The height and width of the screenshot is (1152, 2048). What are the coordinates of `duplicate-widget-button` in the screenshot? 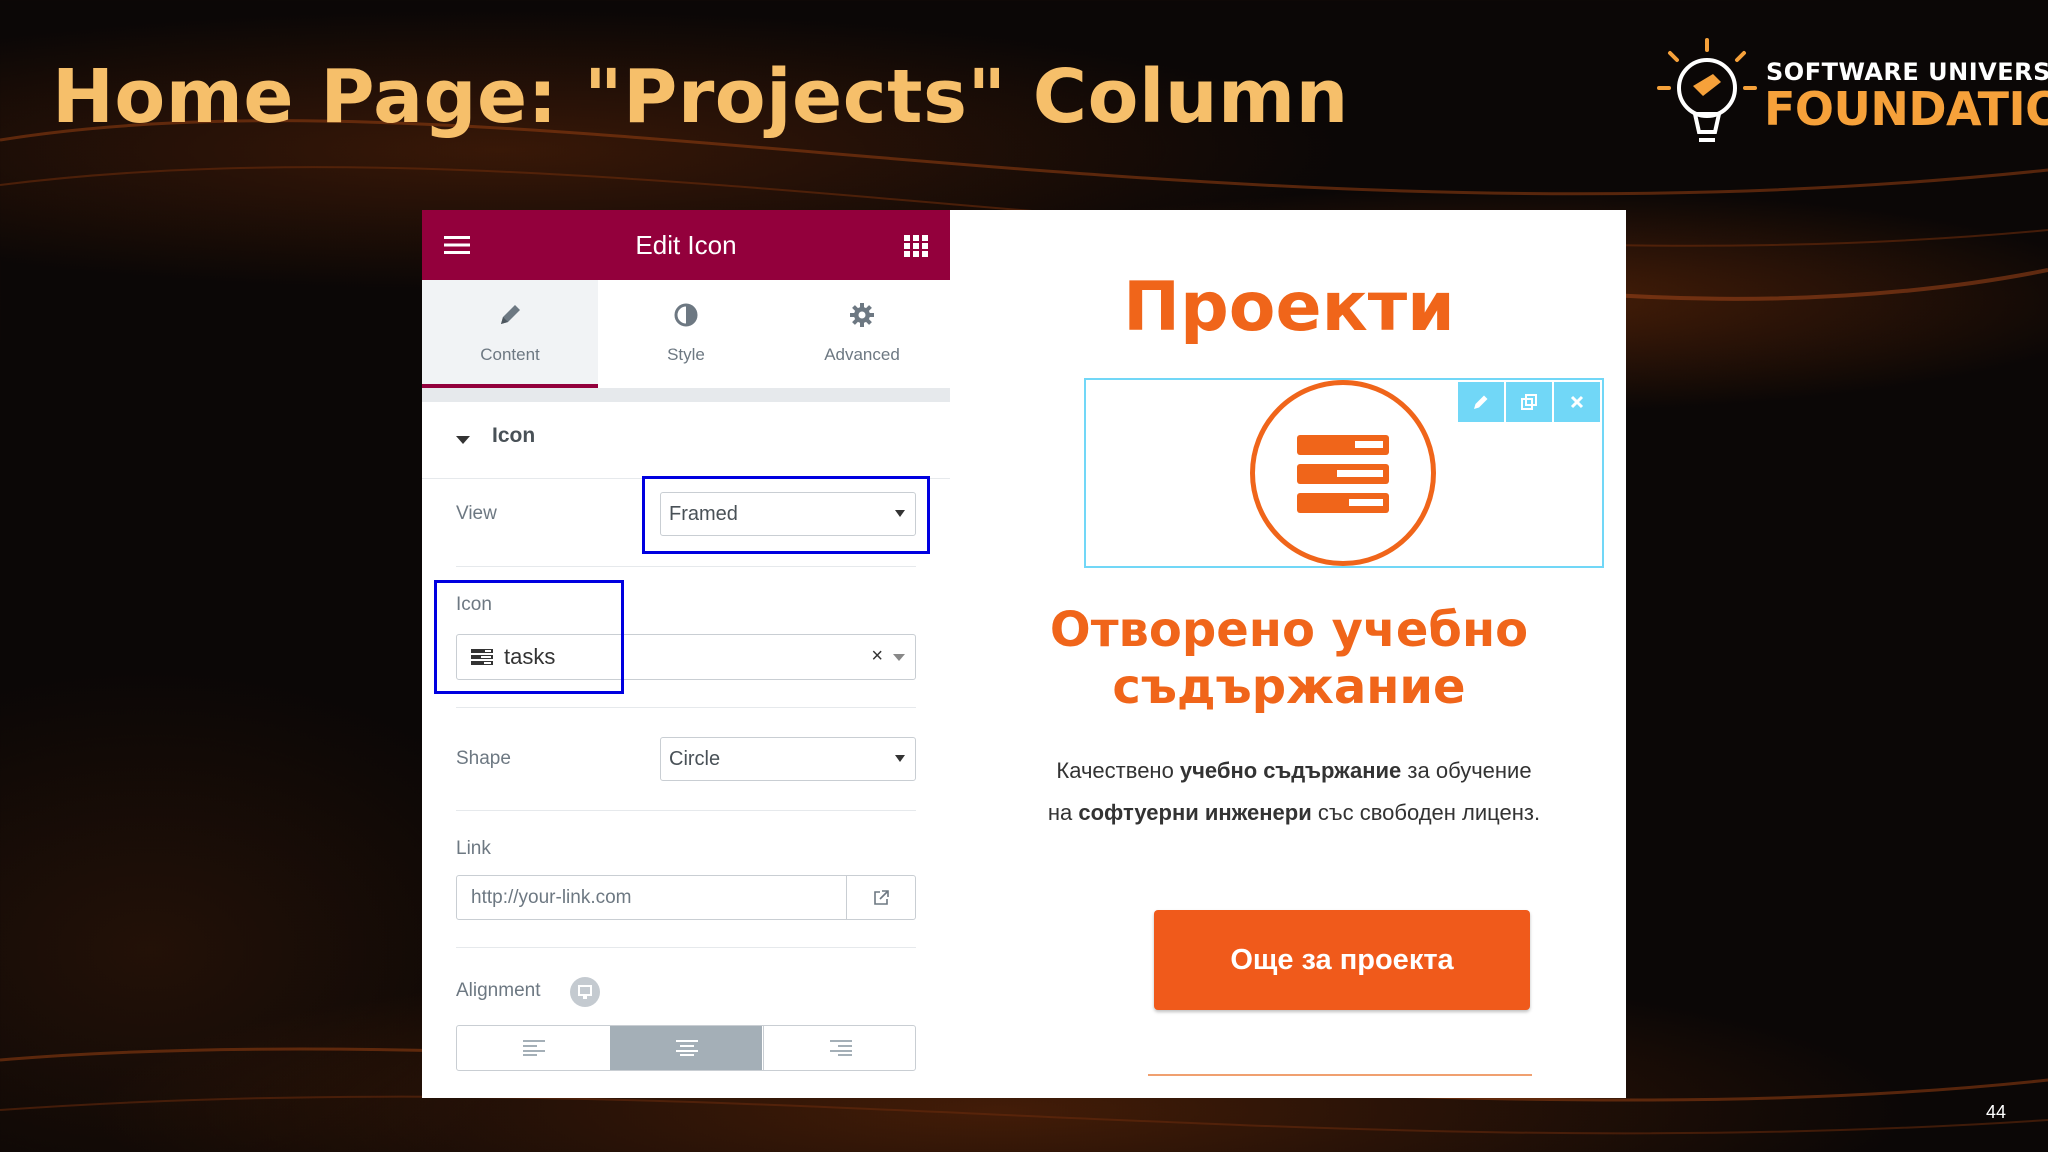 It's located at (1529, 402).